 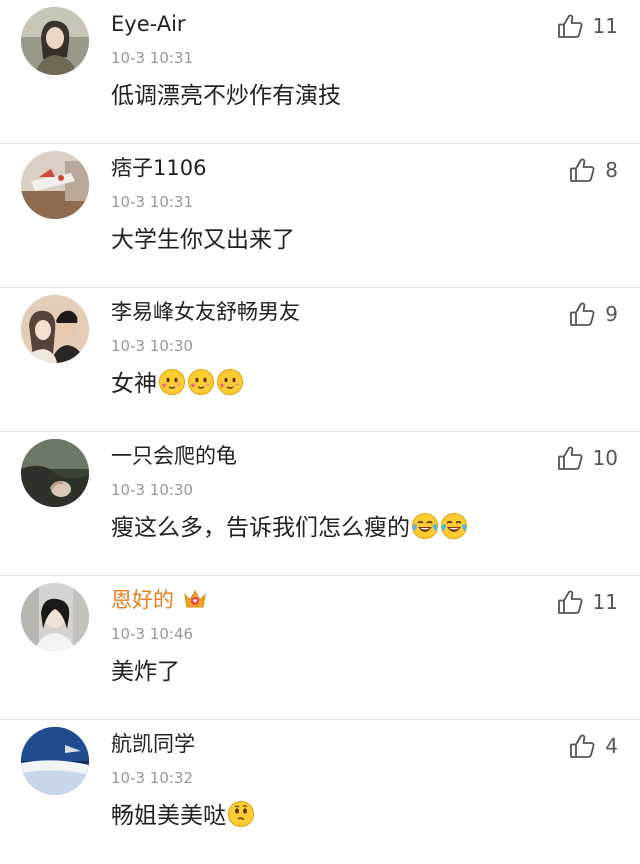 What do you see at coordinates (152, 778) in the screenshot?
I see `timestamp: 10-3 10:32` at bounding box center [152, 778].